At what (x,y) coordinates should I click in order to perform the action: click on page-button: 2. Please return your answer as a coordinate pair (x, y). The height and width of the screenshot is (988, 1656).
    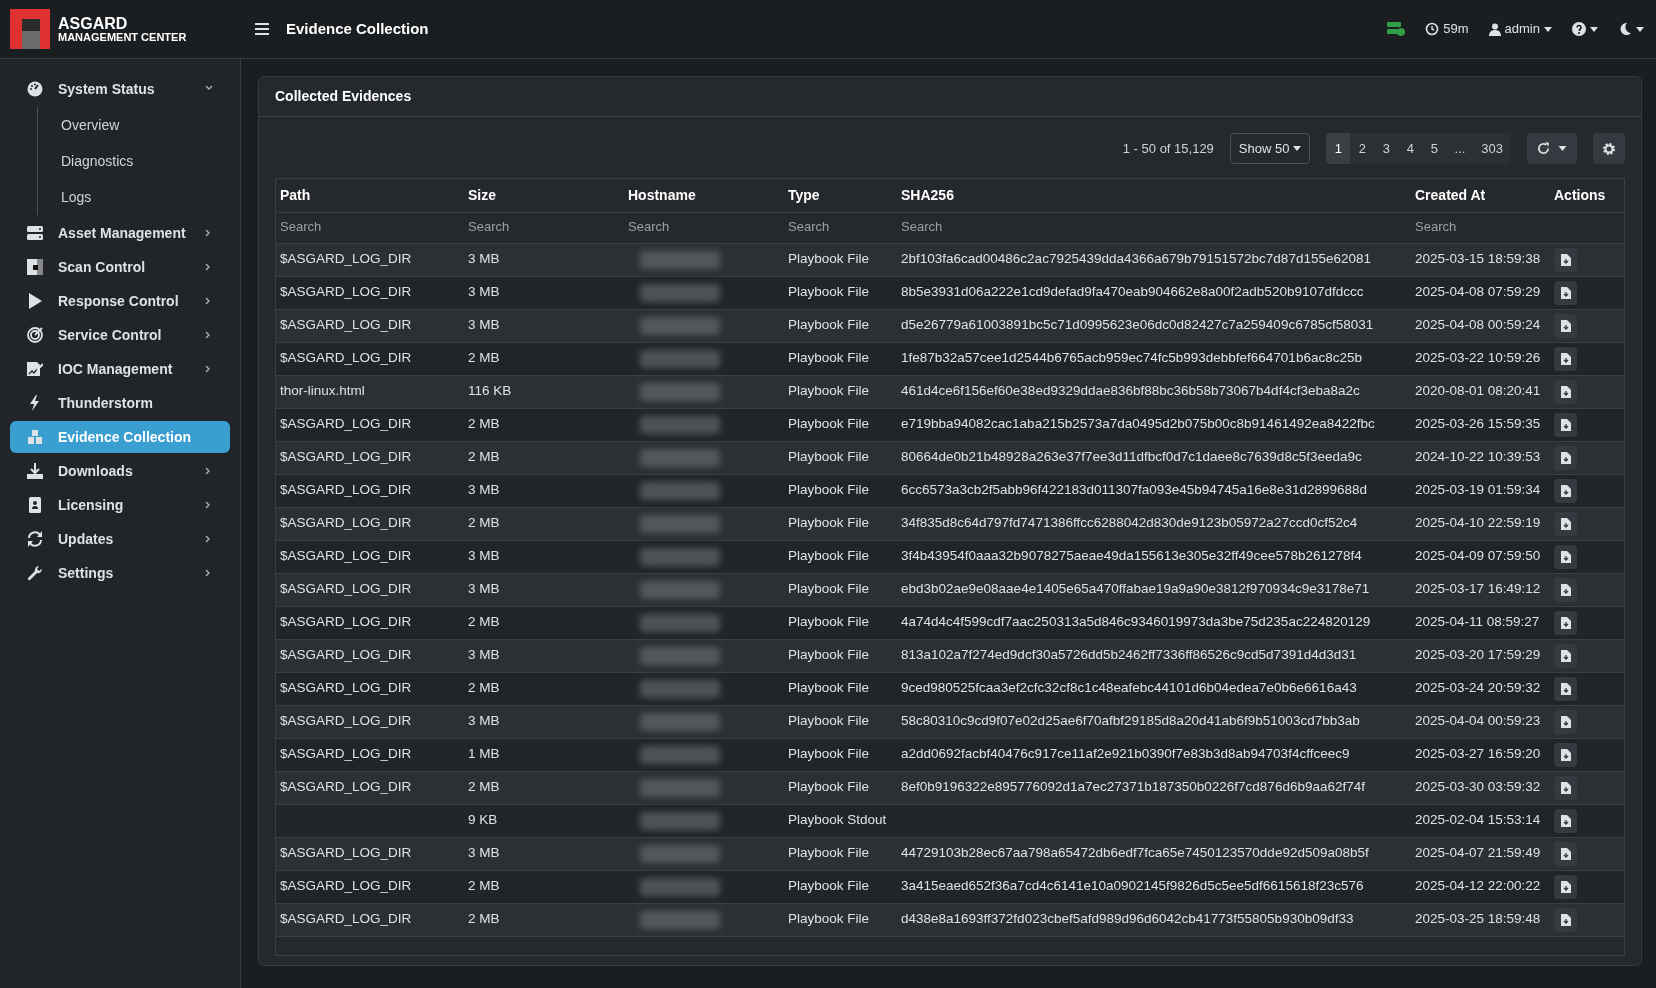
    Looking at the image, I should click on (1362, 148).